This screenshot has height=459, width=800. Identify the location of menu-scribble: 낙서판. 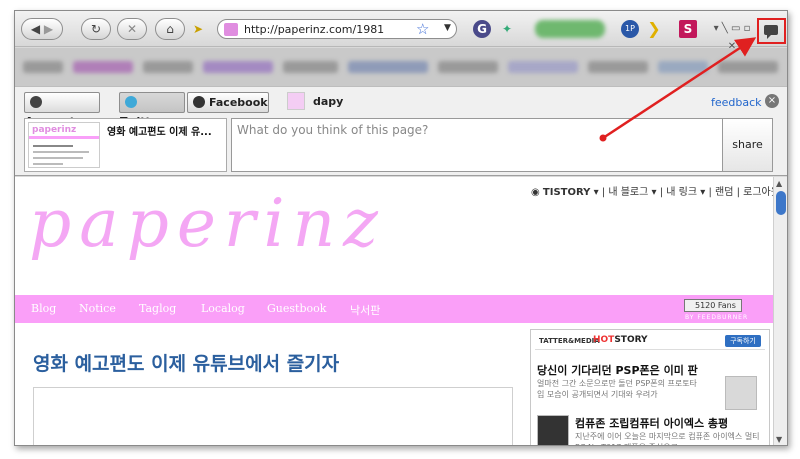
(365, 310).